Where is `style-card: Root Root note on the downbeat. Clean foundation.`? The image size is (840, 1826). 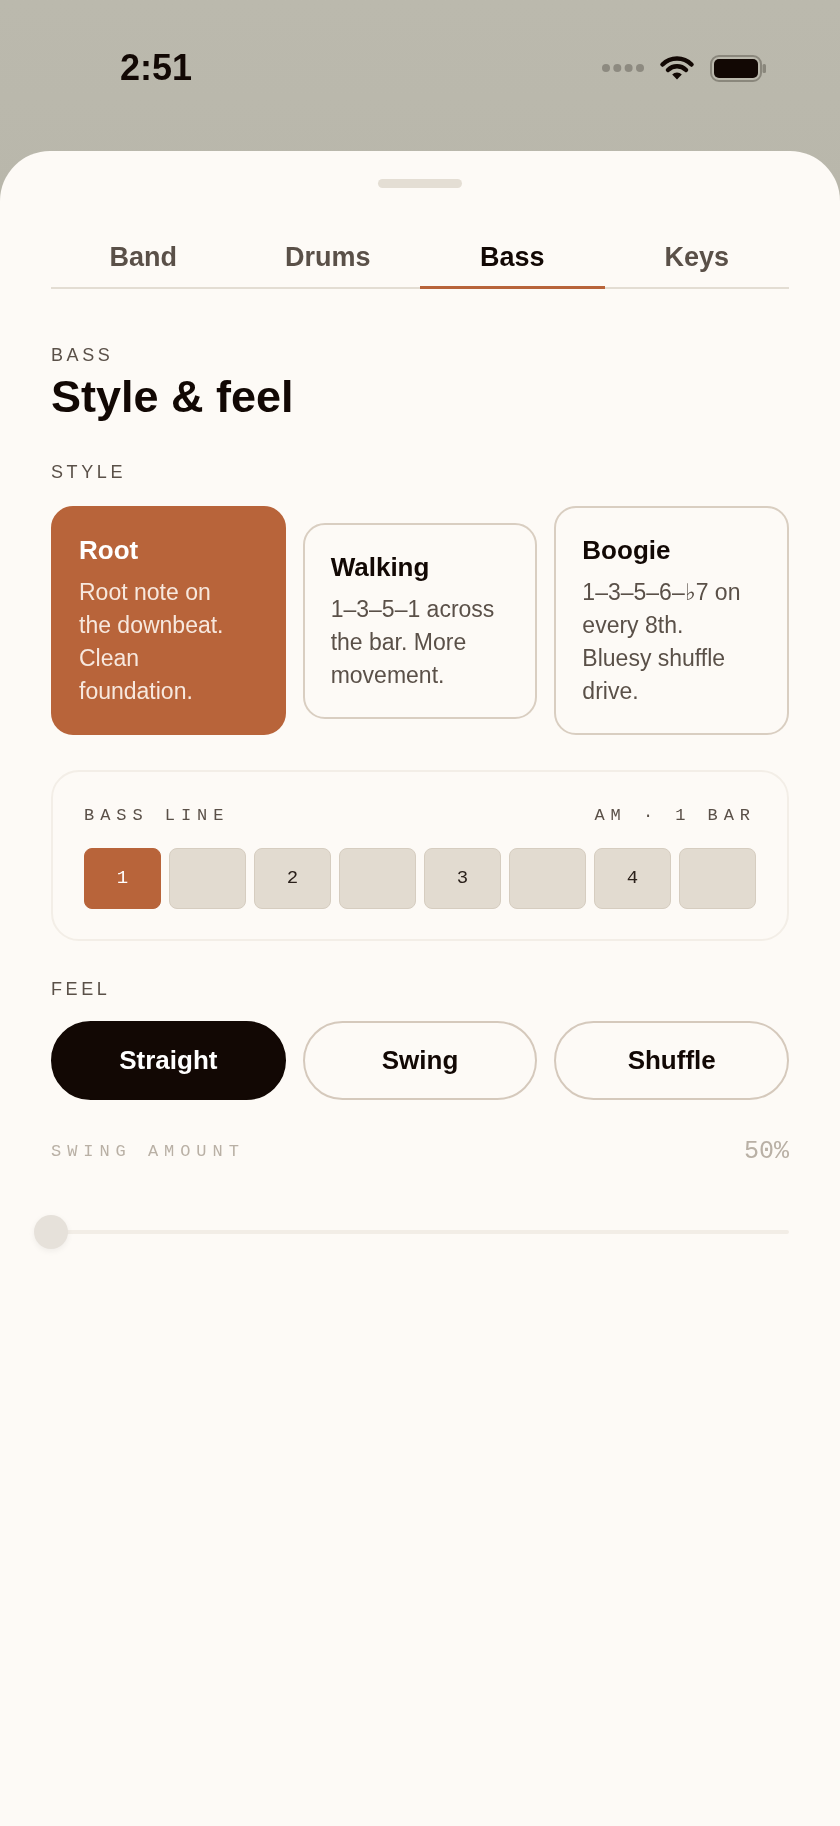 style-card: Root Root note on the downbeat. Clean foundation. is located at coordinates (168, 620).